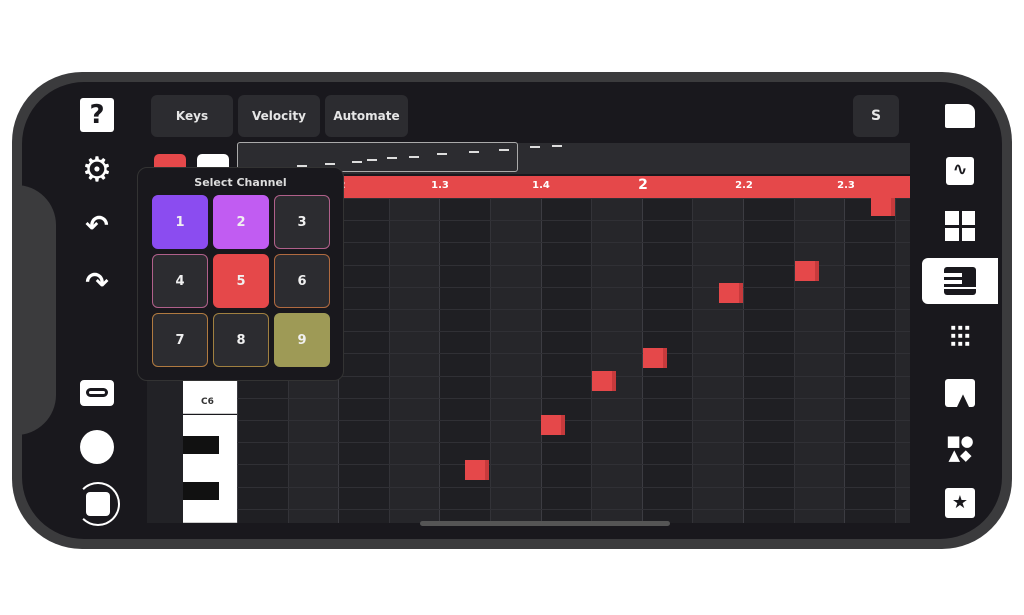  Describe the element at coordinates (240, 182) in the screenshot. I see `popup-title: Select Channel` at that location.